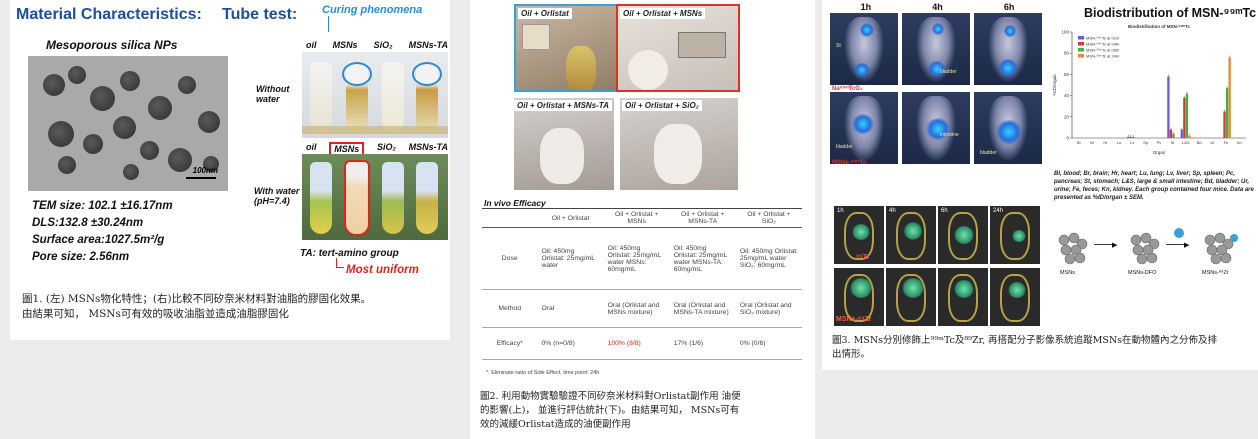  What do you see at coordinates (1146, 142) in the screenshot?
I see `x-tick-label: Sp` at bounding box center [1146, 142].